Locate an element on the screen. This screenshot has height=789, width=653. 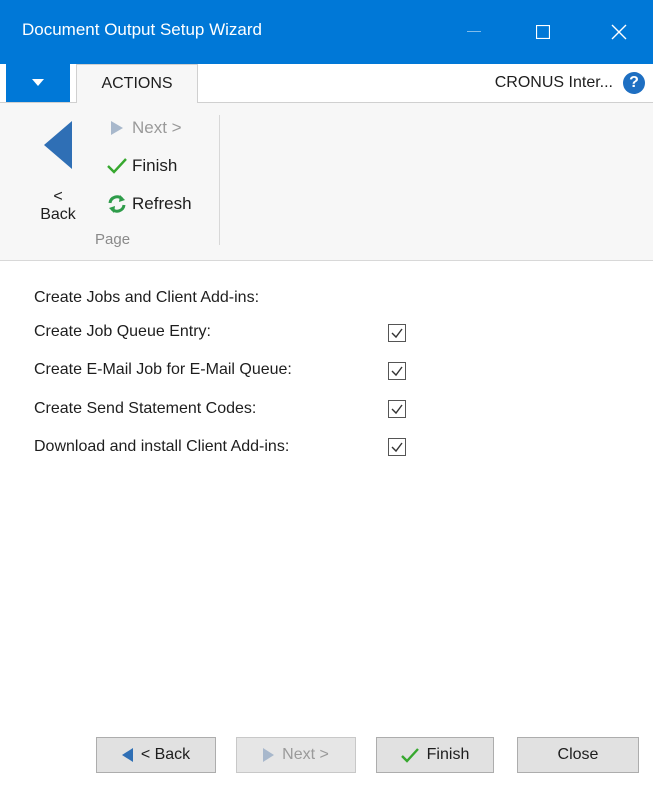
ribbon-tab-bar: ACTIONS CRONUS Inter... ? is located at coordinates (326, 83).